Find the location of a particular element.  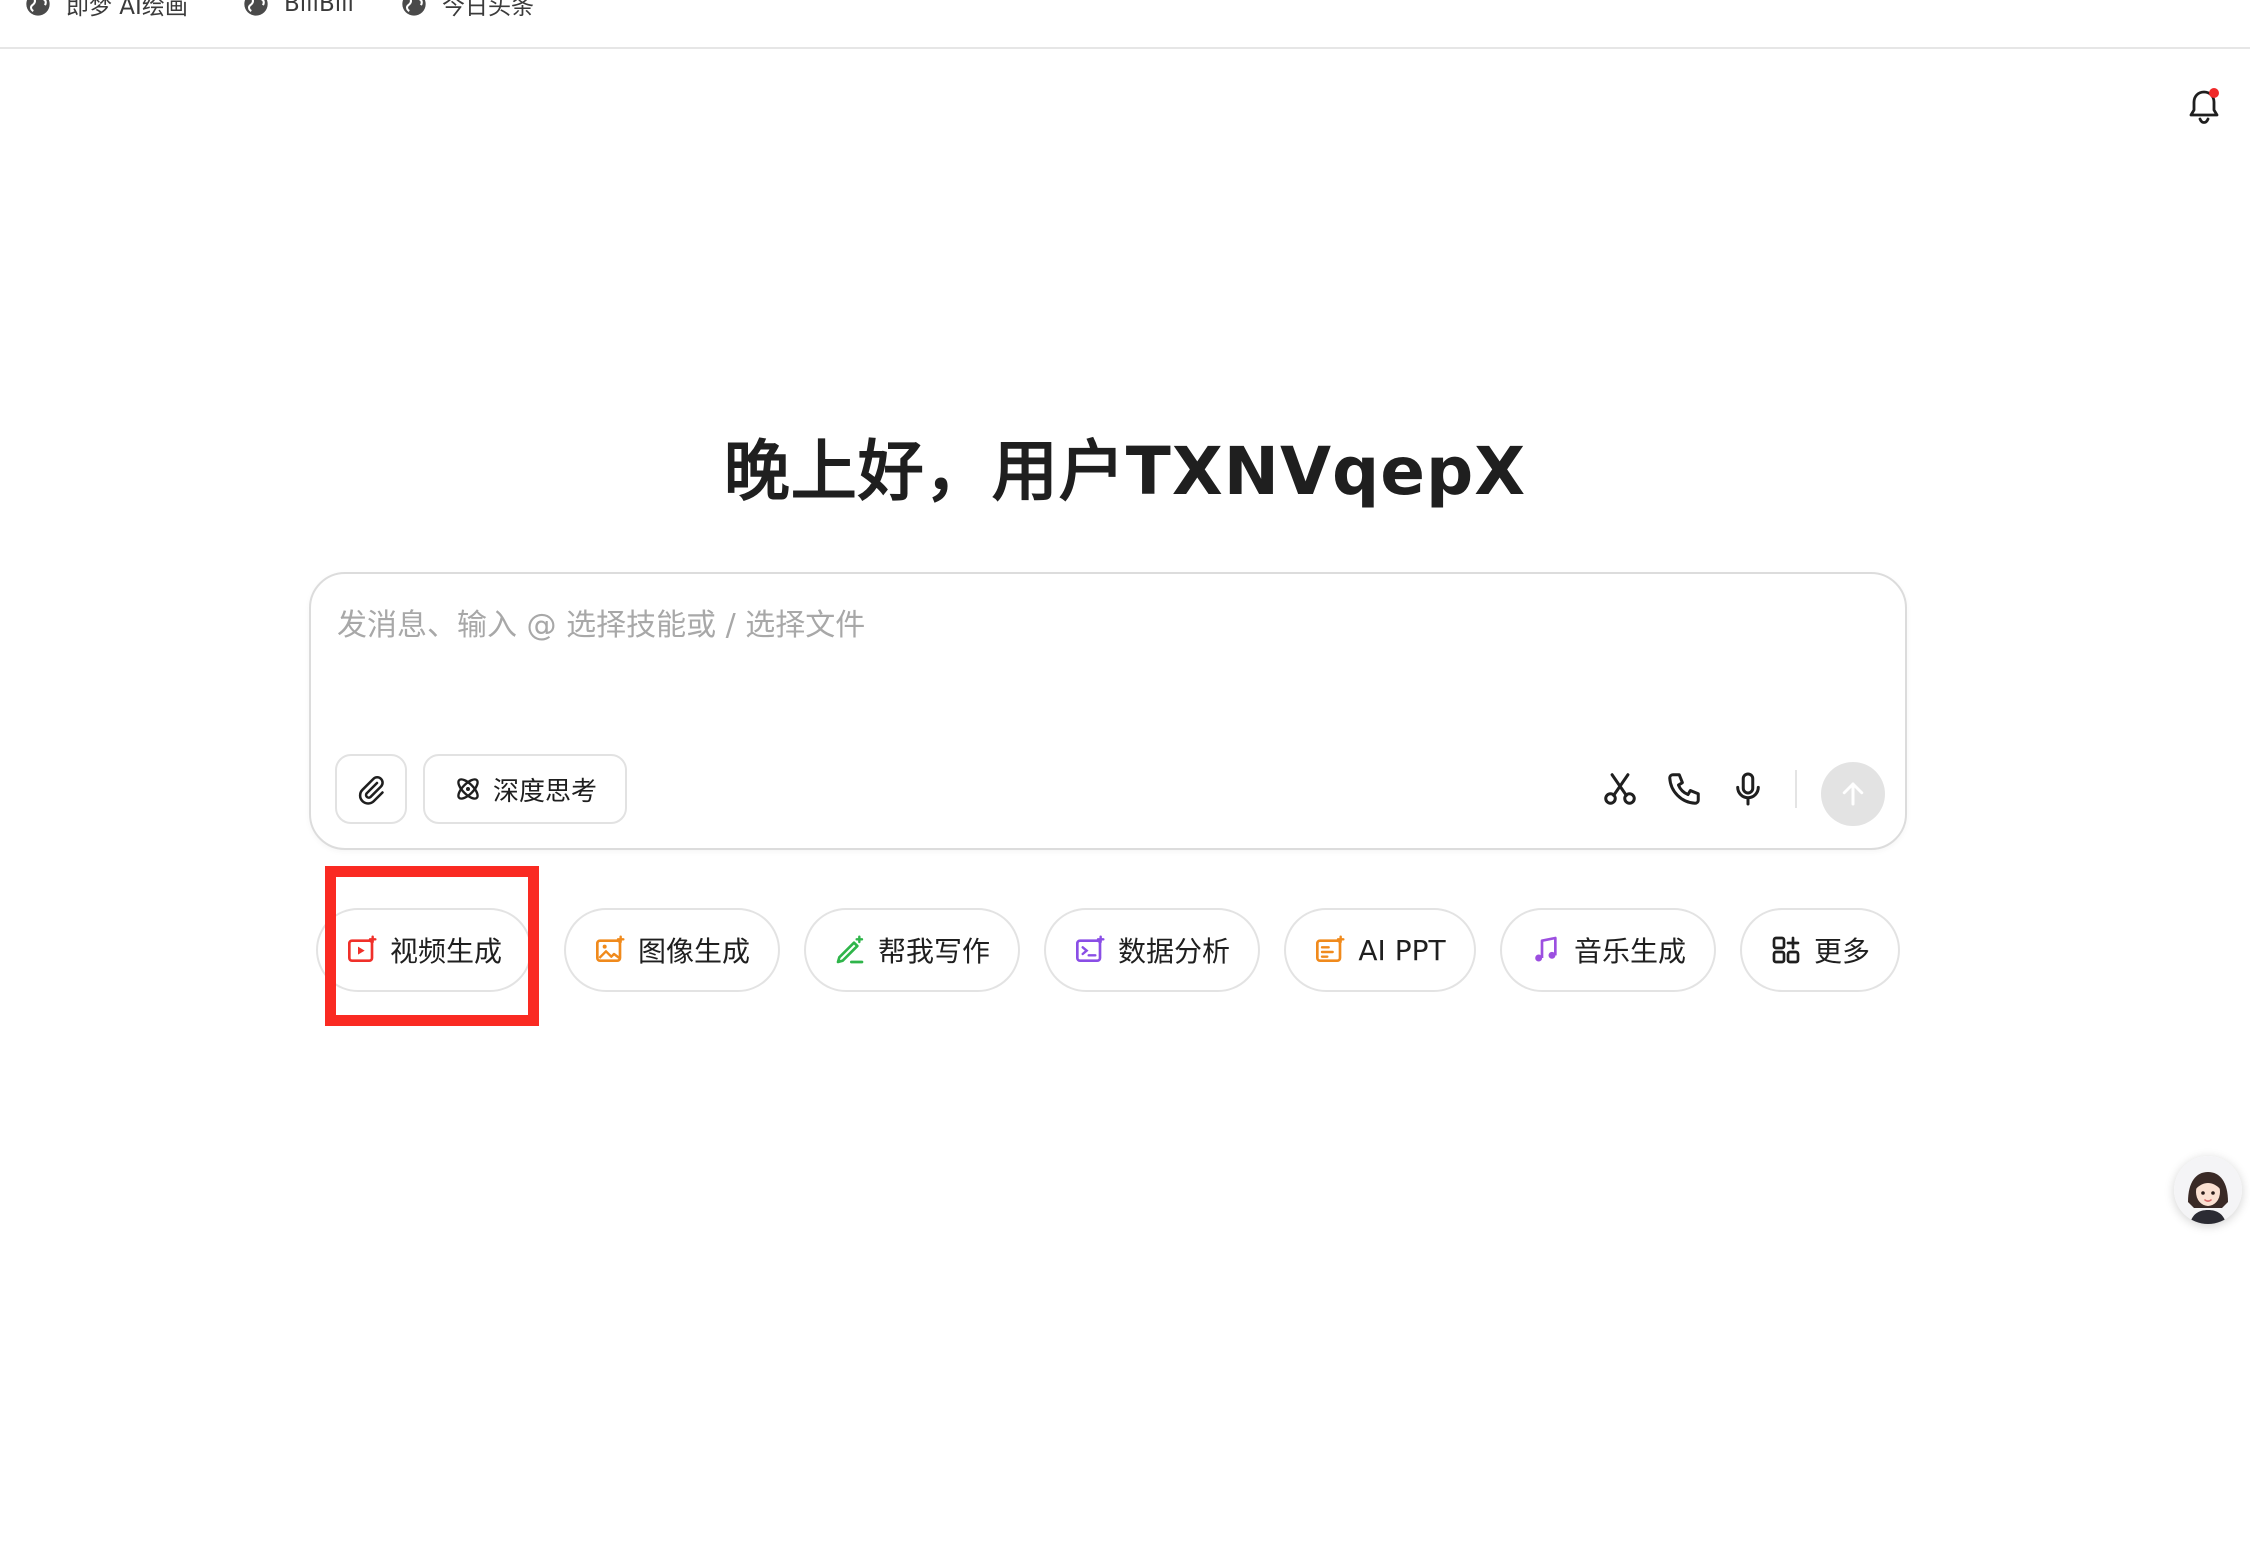

skill-help-write: 帮我写作 is located at coordinates (912, 950).